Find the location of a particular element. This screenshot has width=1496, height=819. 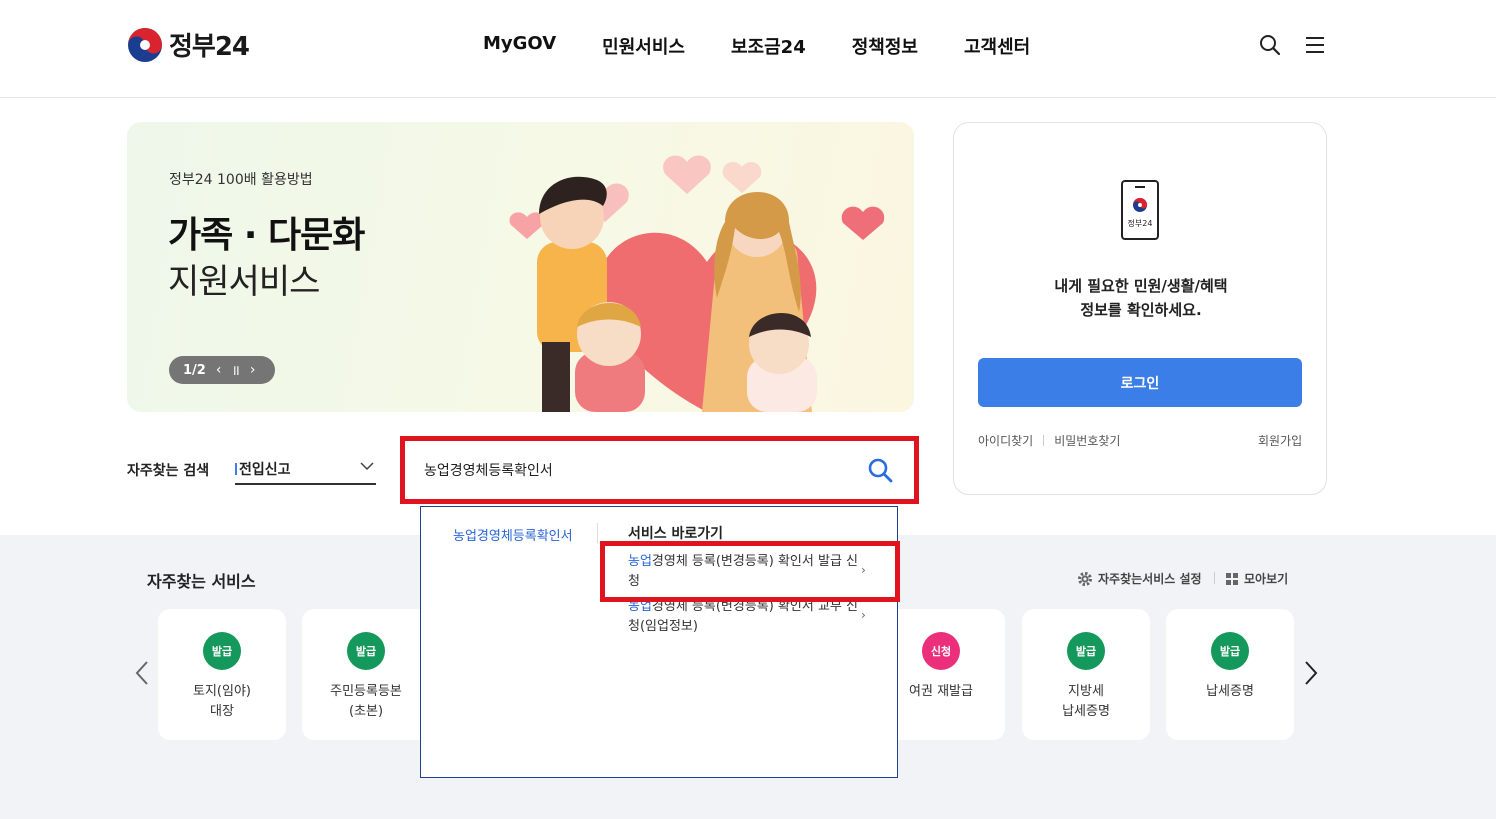

service-name: 토지(임야) 대장 is located at coordinates (222, 702).